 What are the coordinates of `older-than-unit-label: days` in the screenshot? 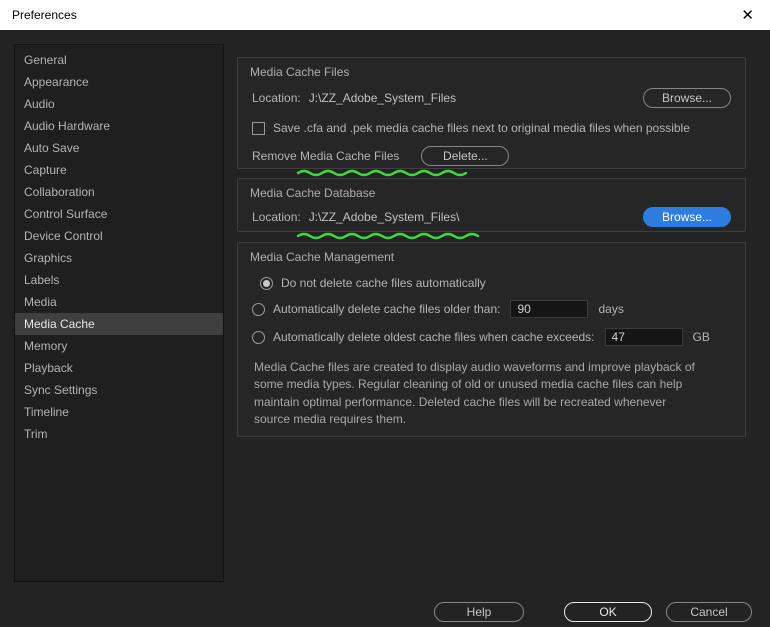 It's located at (611, 309).